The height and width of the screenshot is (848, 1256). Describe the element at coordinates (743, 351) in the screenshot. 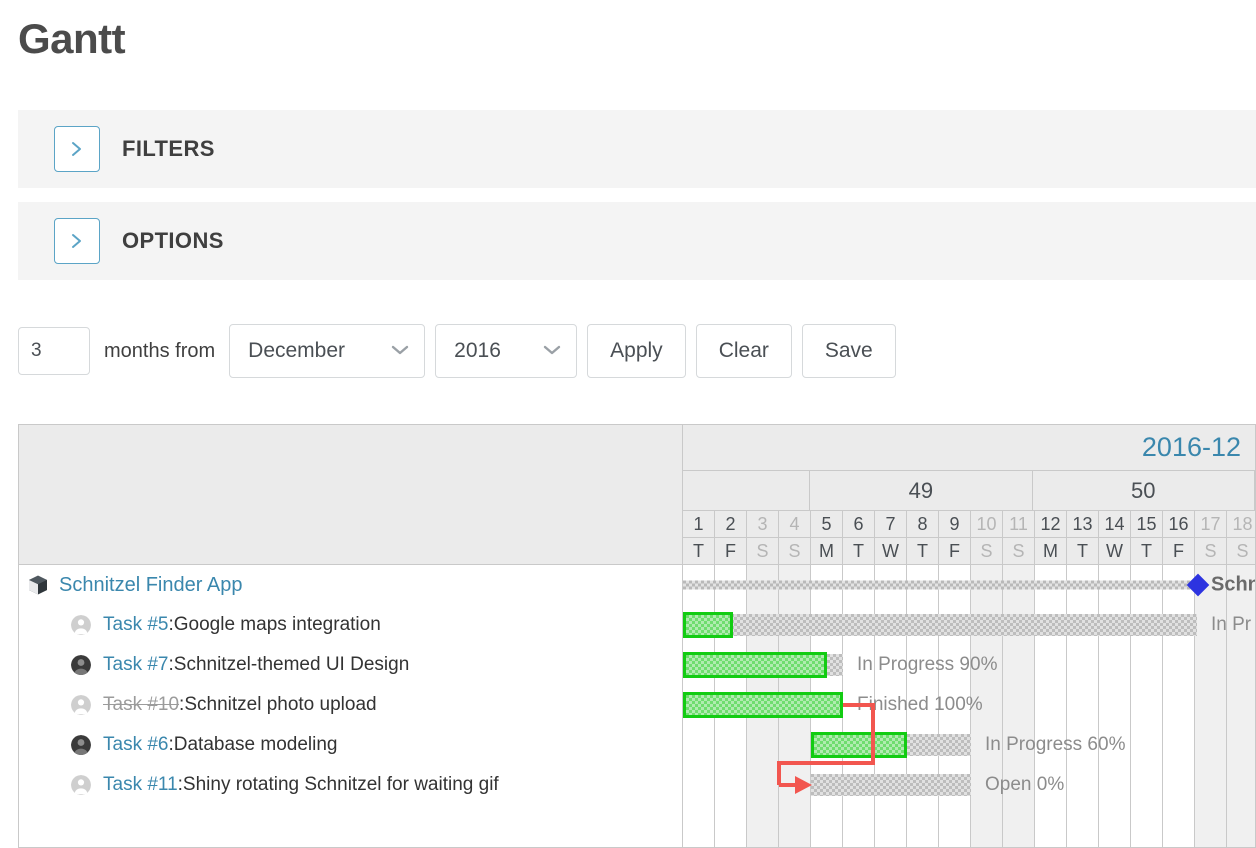

I see `clear-button: Clear` at that location.